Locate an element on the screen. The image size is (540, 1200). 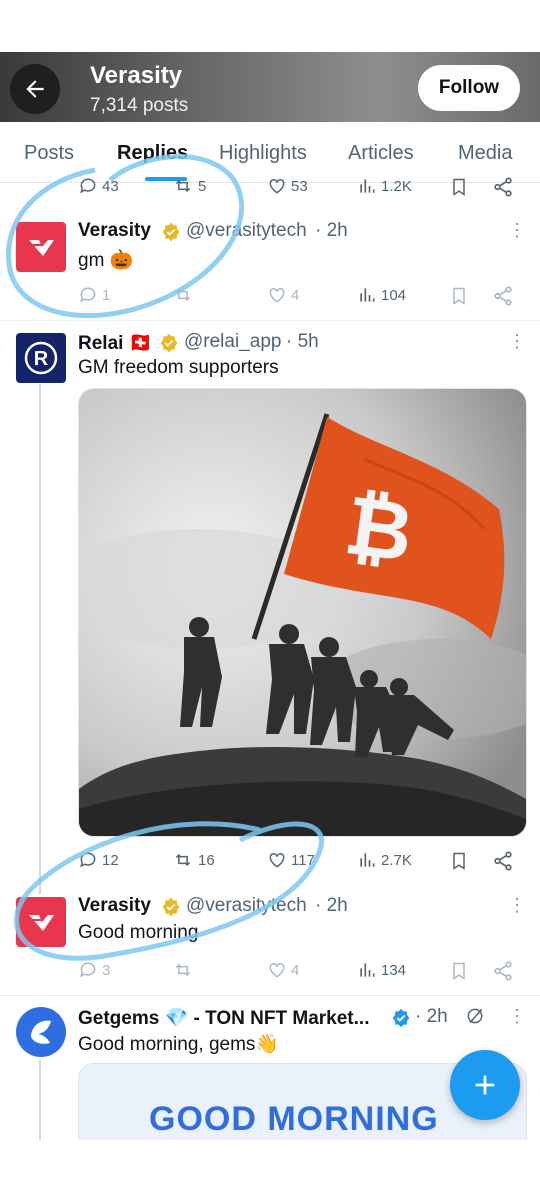
arrow-left-icon is located at coordinates (35, 89).